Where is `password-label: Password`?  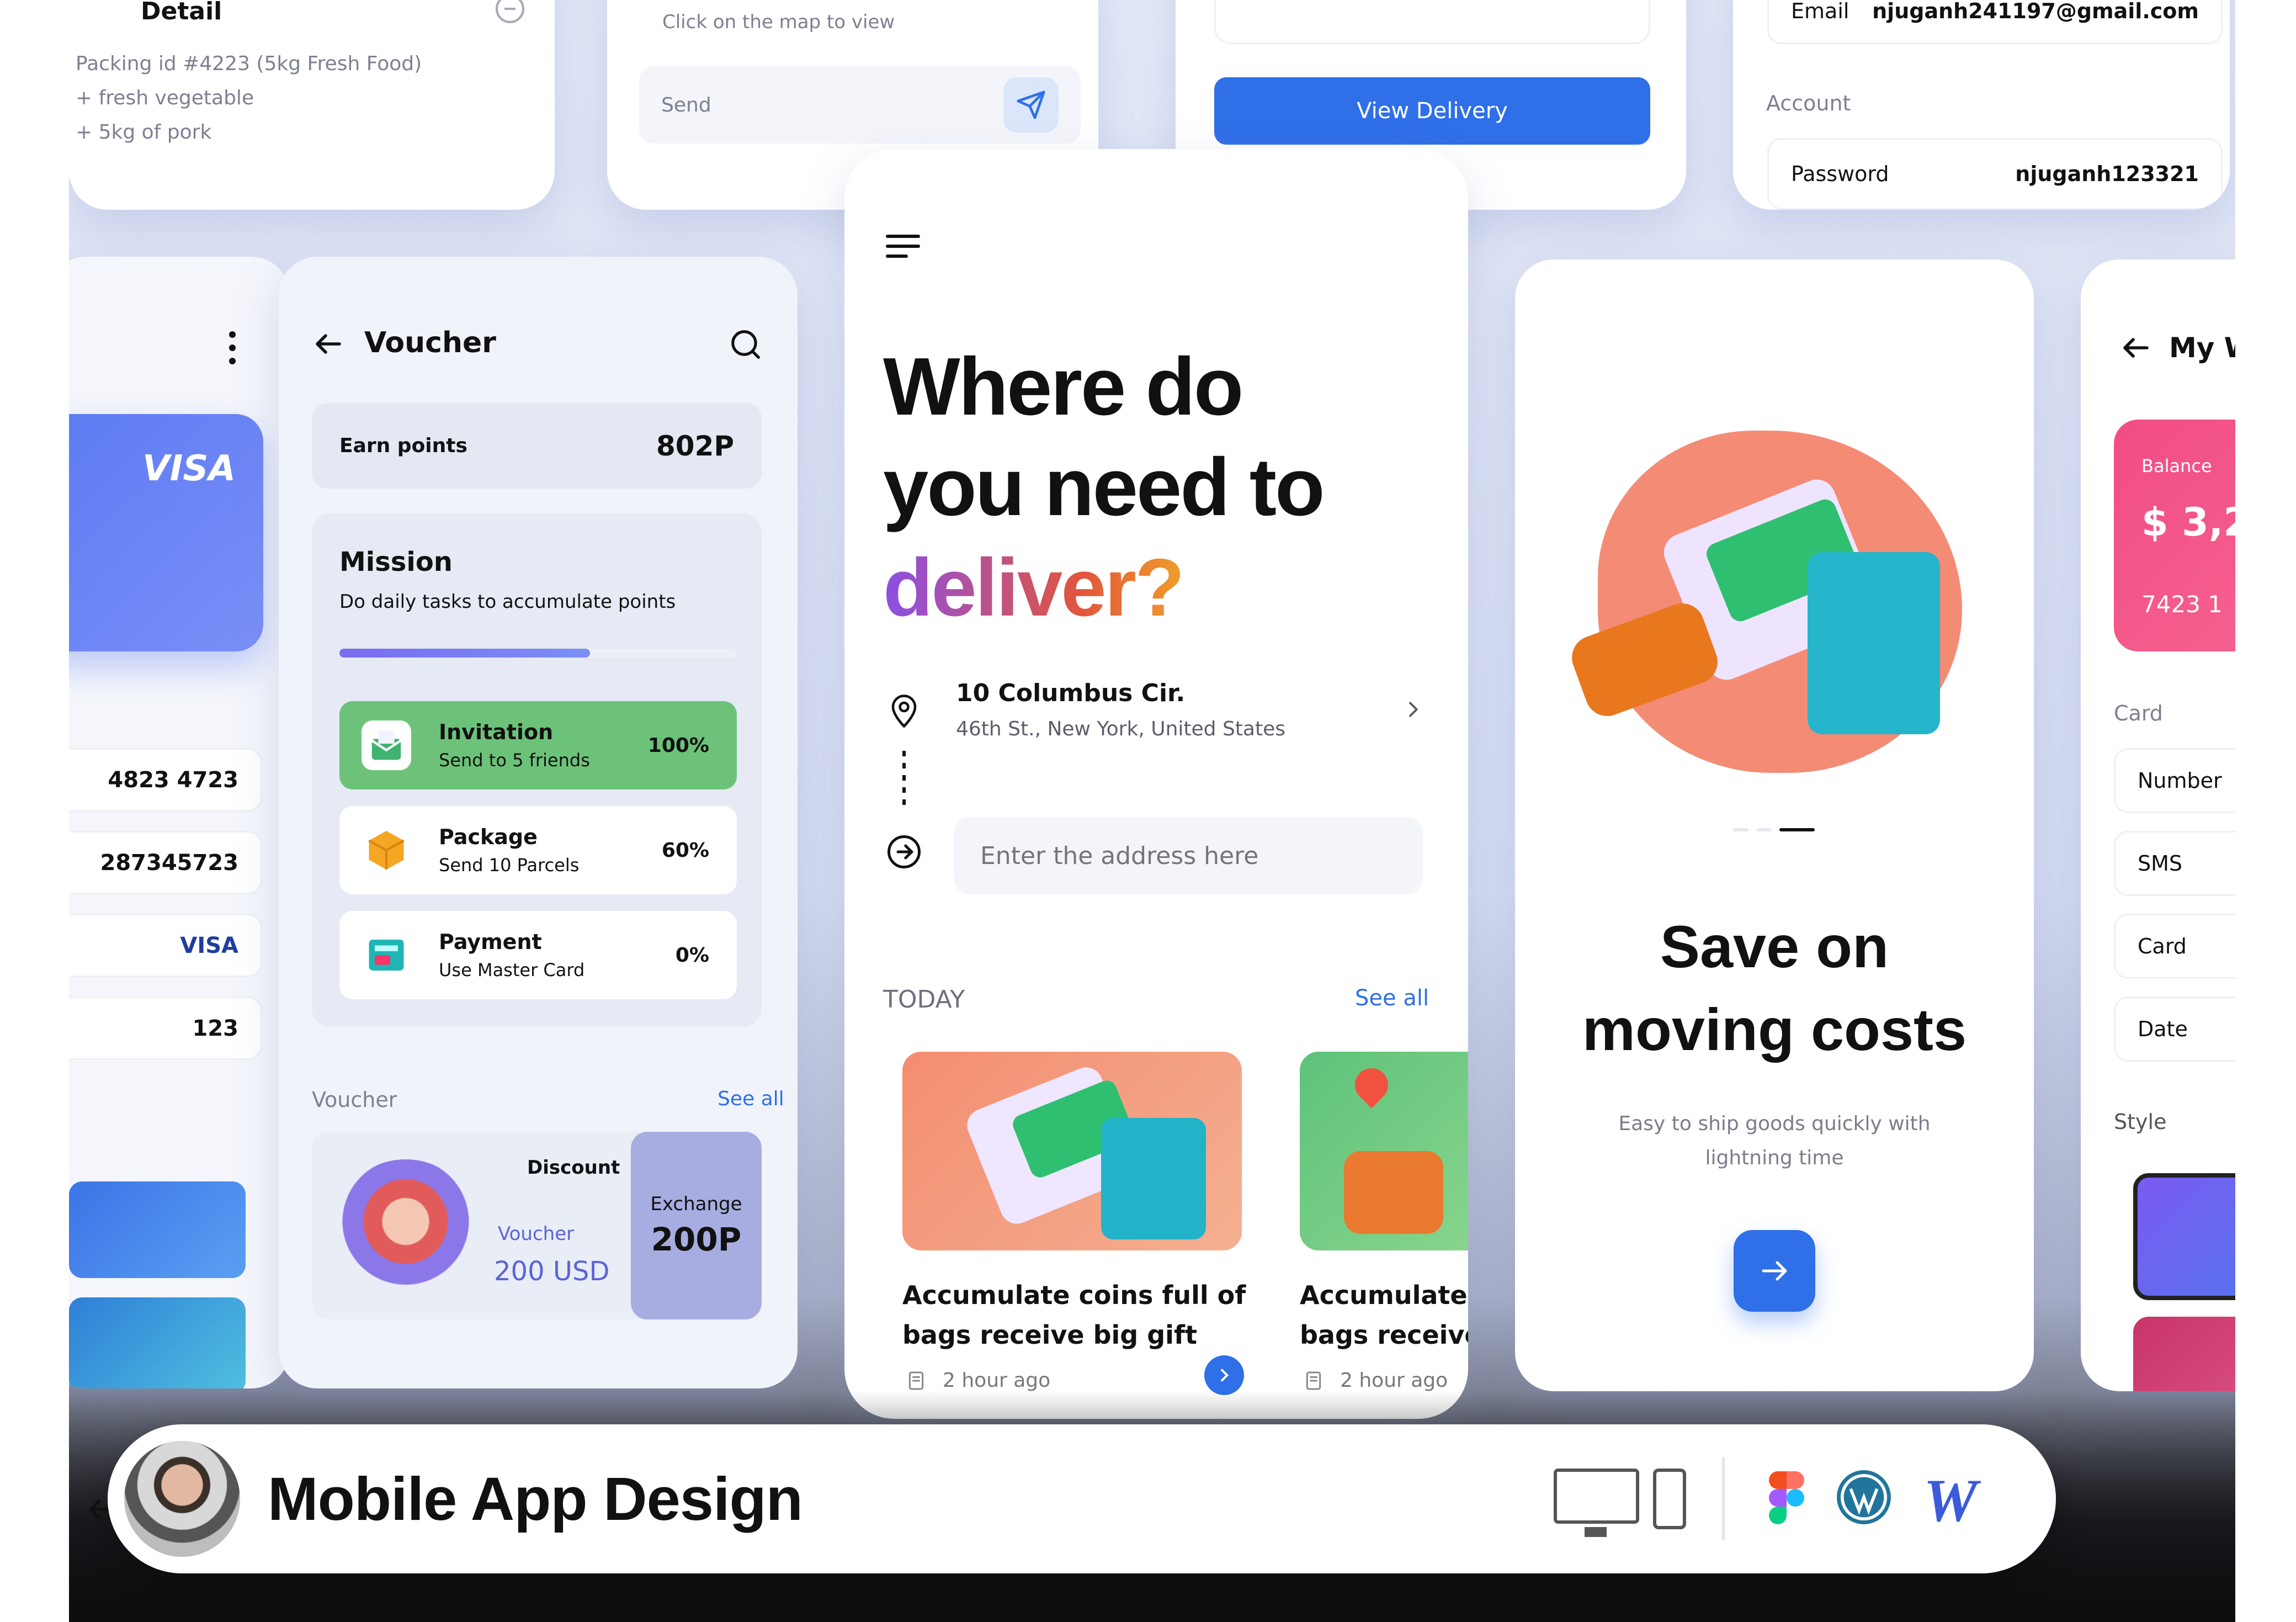 password-label: Password is located at coordinates (1840, 174).